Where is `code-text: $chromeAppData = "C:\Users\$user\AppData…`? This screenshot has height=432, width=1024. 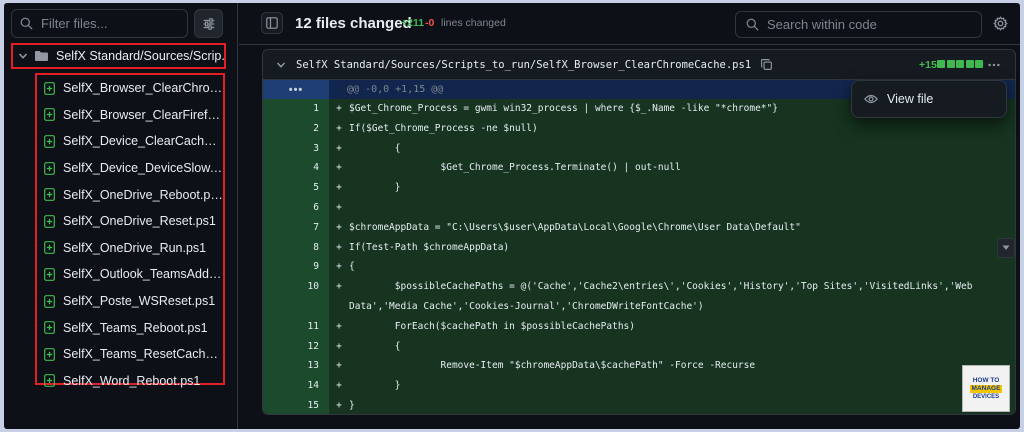 code-text: $chromeAppData = "C:\Users\$user\AppData… is located at coordinates (682, 227).